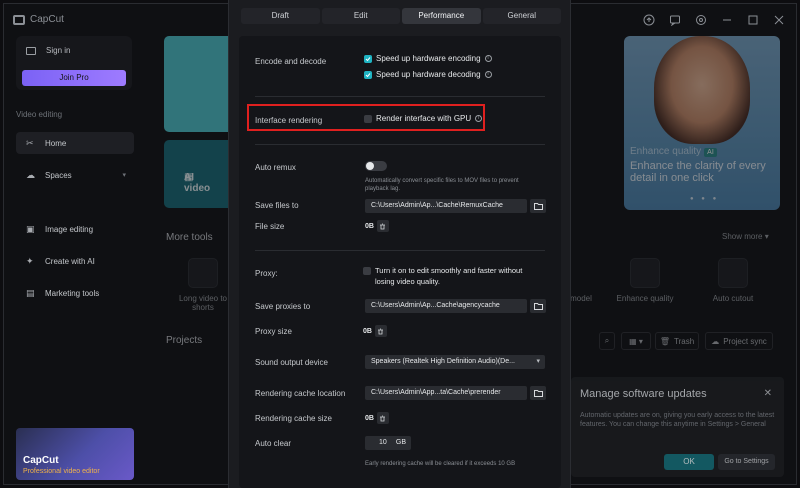 This screenshot has width=800, height=488. I want to click on window-controls, so click(714, 20).